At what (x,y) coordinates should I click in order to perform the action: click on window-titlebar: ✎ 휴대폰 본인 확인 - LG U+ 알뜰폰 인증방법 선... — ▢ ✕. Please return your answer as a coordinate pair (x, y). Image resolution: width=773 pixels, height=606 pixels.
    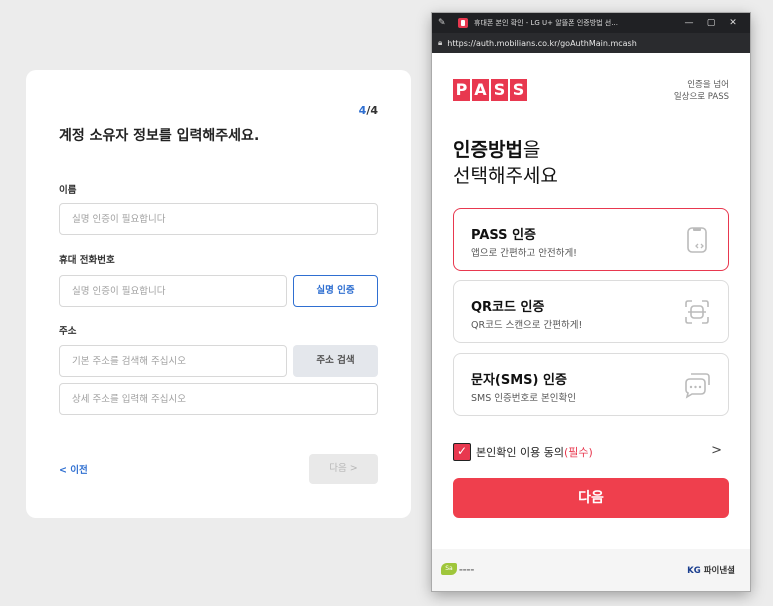
    Looking at the image, I should click on (591, 23).